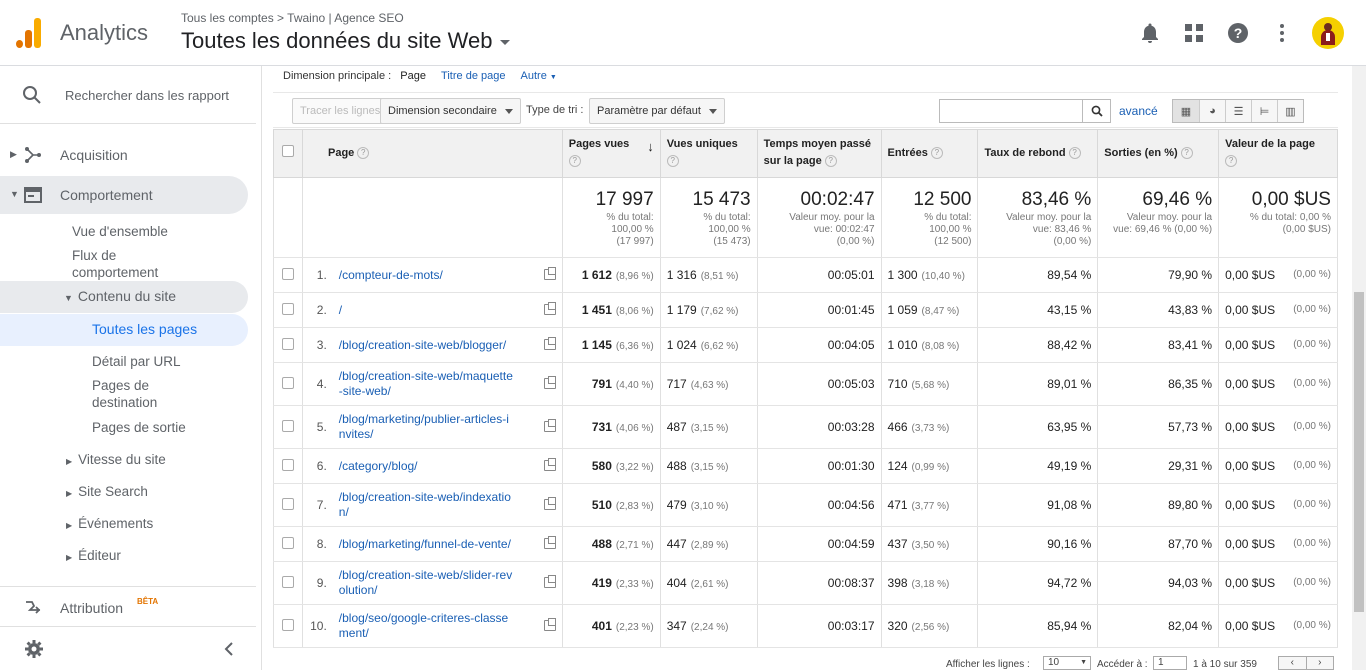 The width and height of the screenshot is (1366, 670). Describe the element at coordinates (676, 427) in the screenshot. I see `cell-value: 487` at that location.